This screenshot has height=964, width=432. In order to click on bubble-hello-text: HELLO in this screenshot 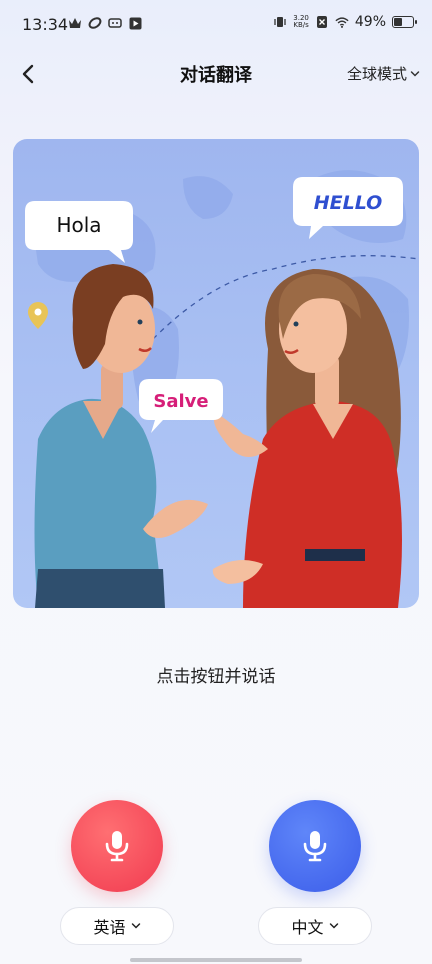, I will do `click(348, 203)`.